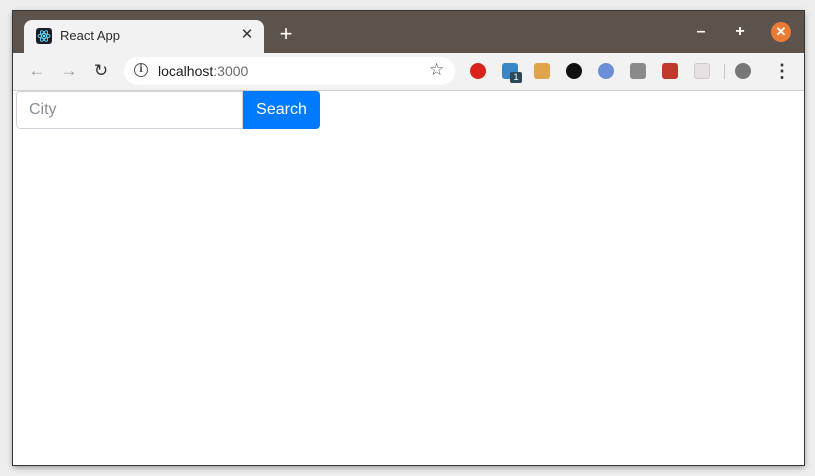 This screenshot has height=476, width=815. I want to click on blue-orb-extension-icon, so click(606, 71).